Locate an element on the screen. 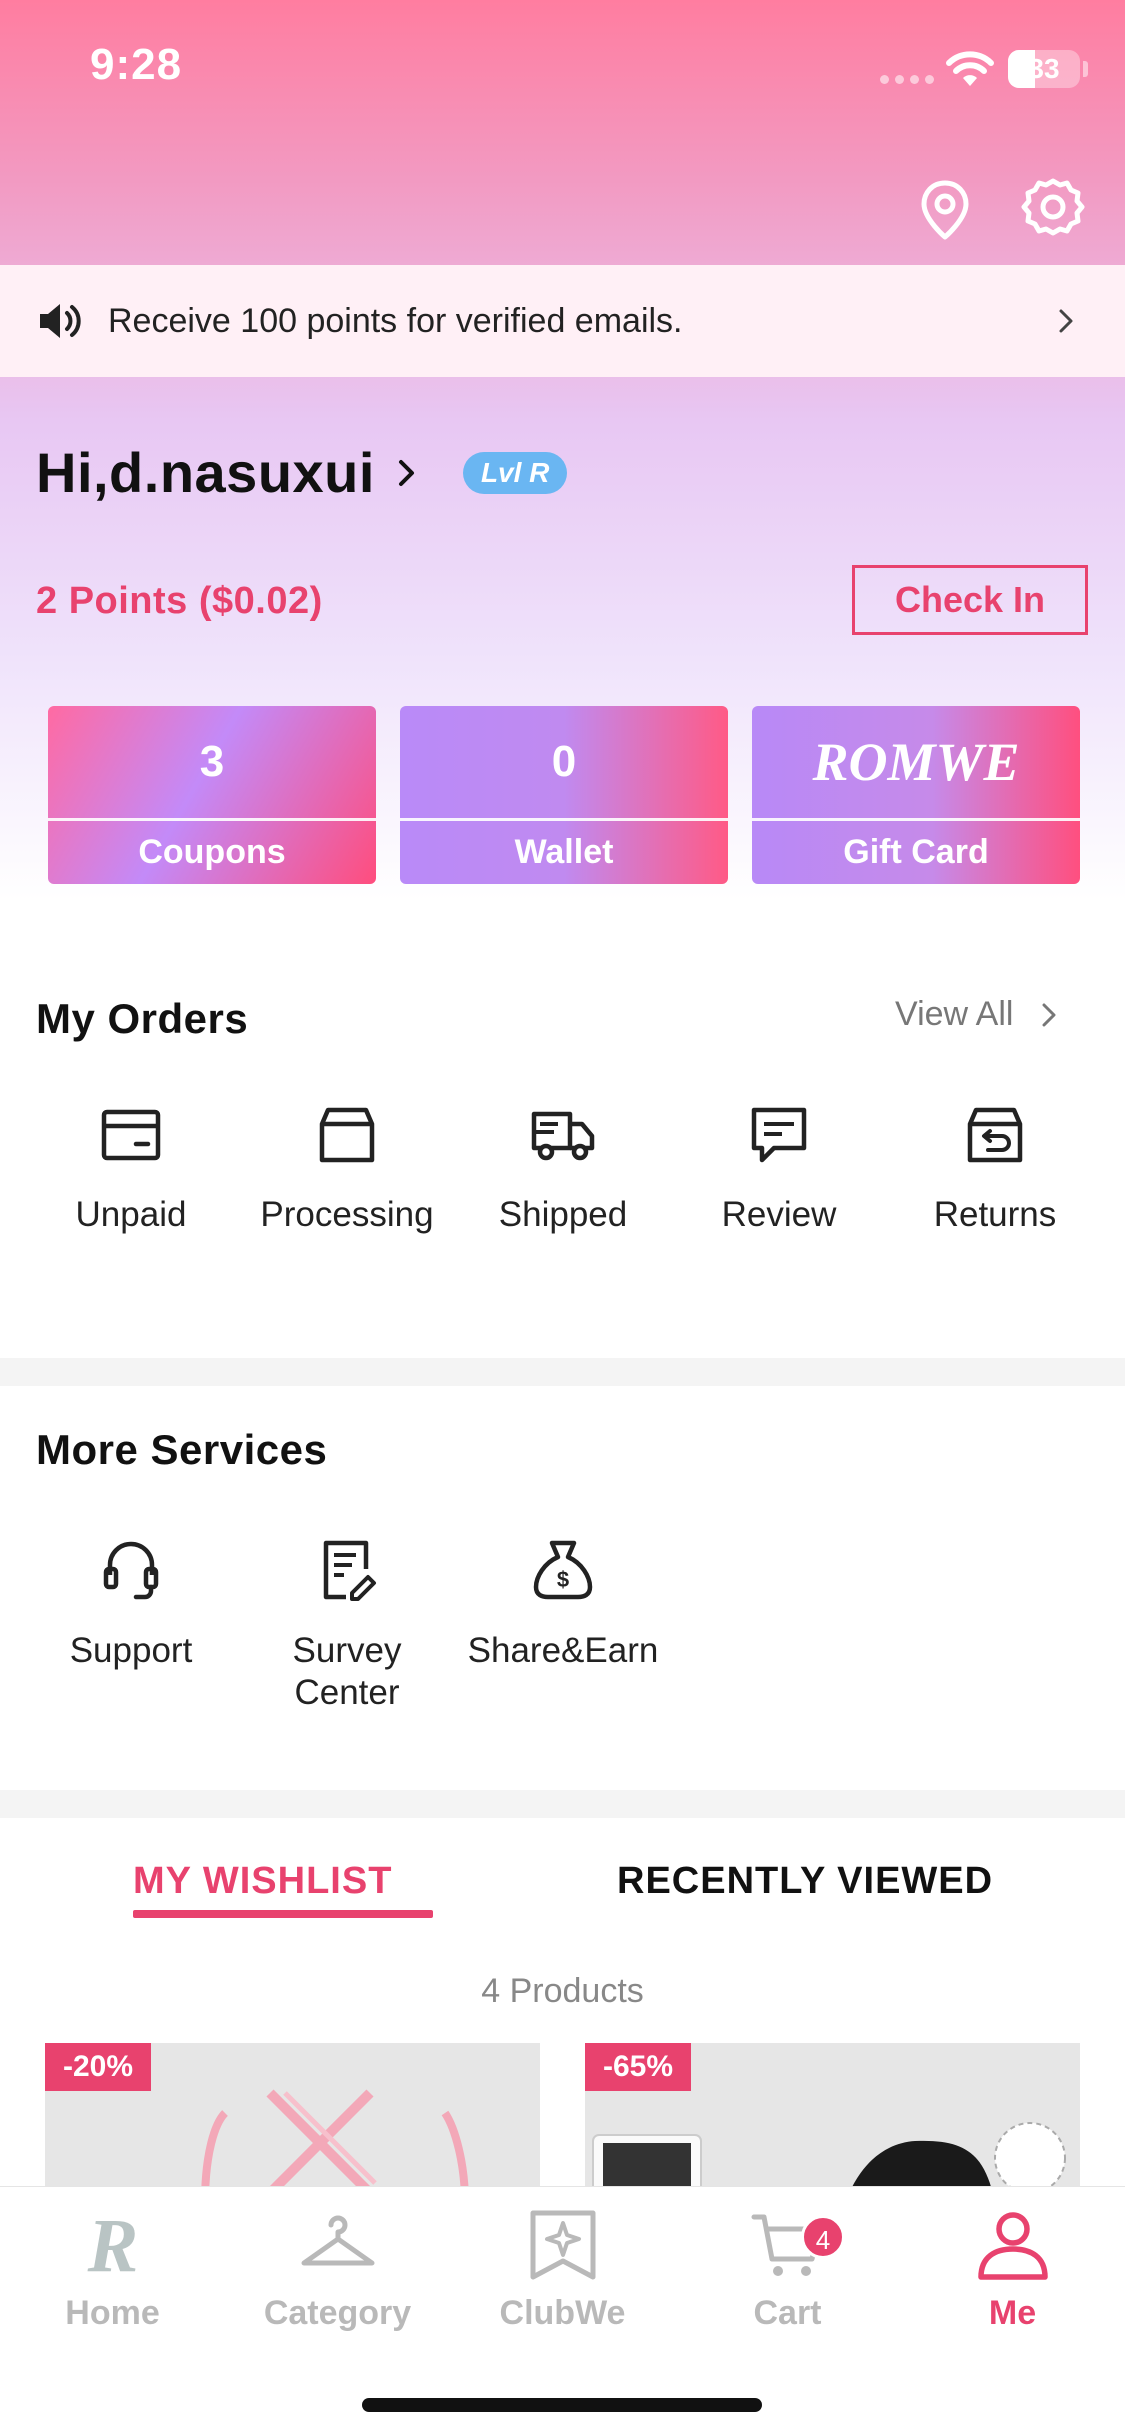  nav-home-label: Home is located at coordinates (112, 2313).